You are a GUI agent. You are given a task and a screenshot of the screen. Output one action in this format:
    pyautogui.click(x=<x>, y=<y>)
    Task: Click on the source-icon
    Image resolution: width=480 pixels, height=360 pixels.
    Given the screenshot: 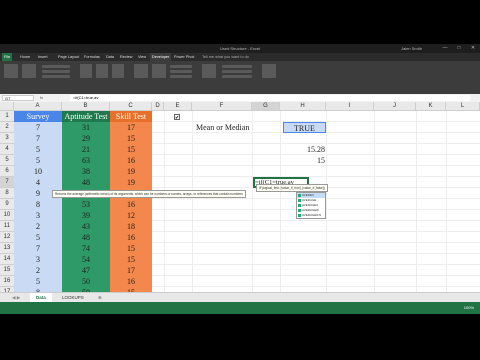 What is the action you would take?
    pyautogui.click(x=209, y=71)
    